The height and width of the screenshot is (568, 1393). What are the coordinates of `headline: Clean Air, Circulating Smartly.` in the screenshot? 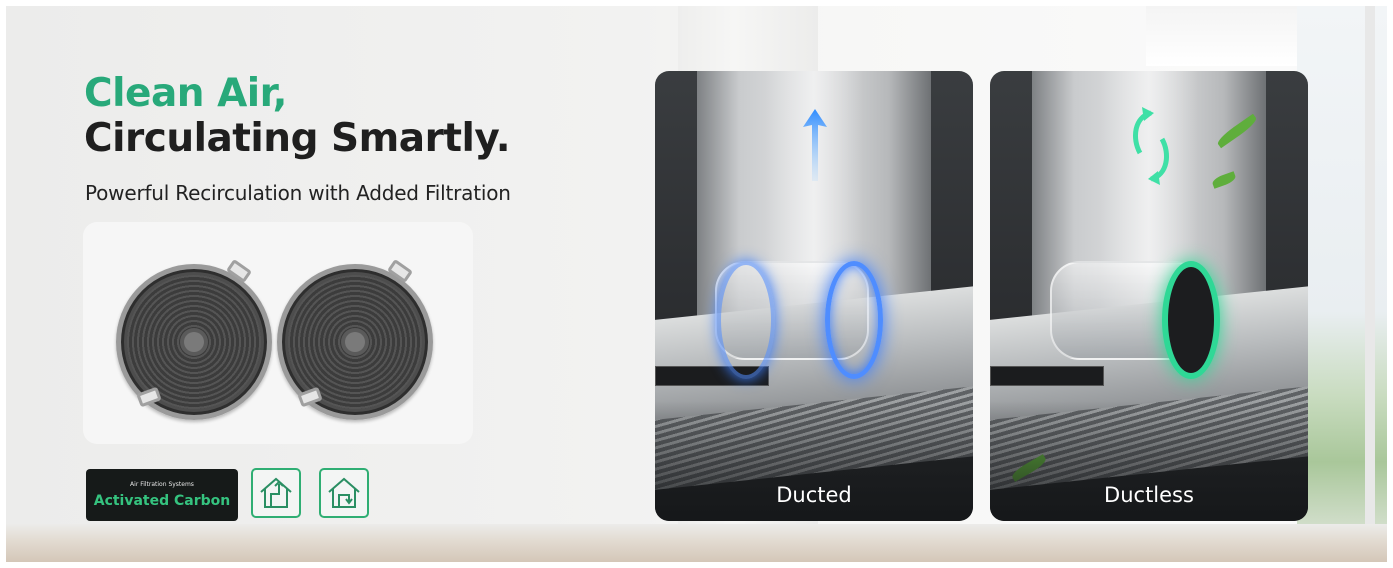 It's located at (297, 116).